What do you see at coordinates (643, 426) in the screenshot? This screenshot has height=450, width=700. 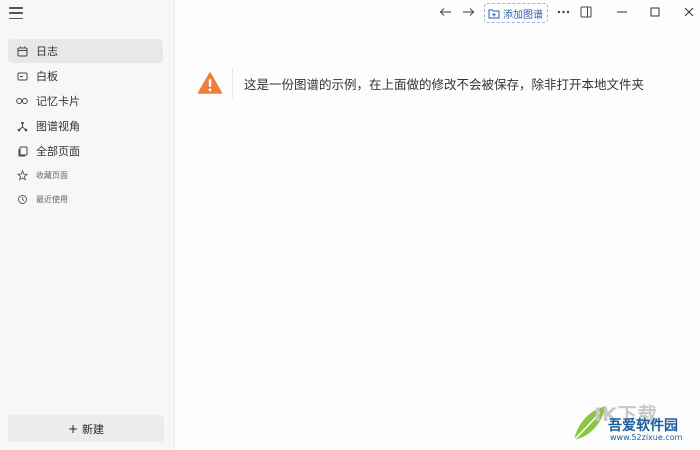 I see `watermark-line2: 吾爱软件园` at bounding box center [643, 426].